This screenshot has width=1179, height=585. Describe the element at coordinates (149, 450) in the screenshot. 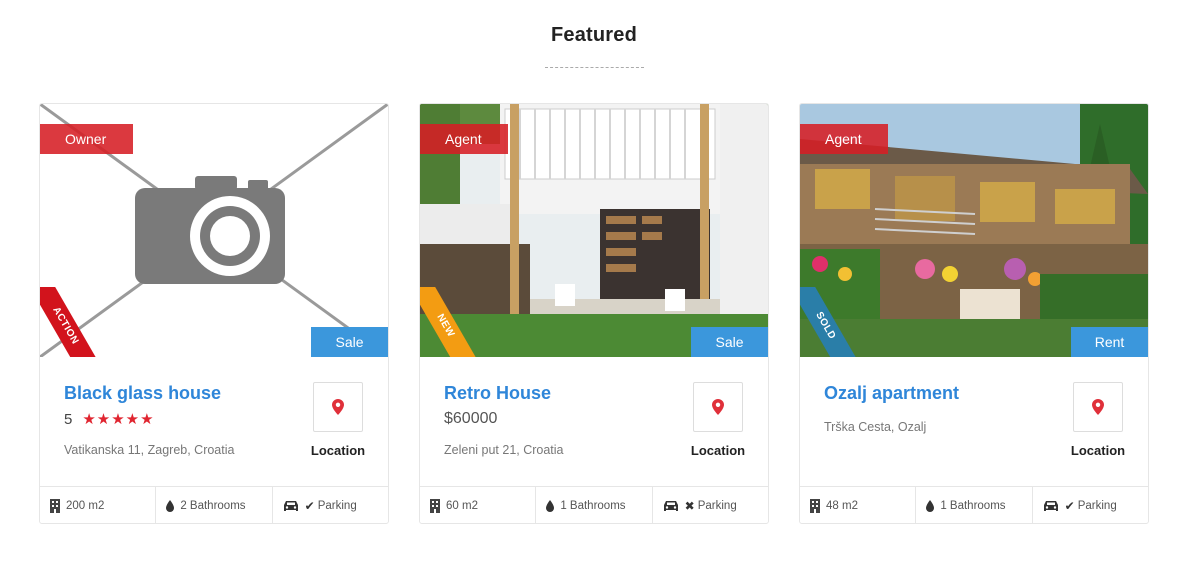

I see `listing-address: Vatikanska 11, Zagreb, Croatia` at that location.